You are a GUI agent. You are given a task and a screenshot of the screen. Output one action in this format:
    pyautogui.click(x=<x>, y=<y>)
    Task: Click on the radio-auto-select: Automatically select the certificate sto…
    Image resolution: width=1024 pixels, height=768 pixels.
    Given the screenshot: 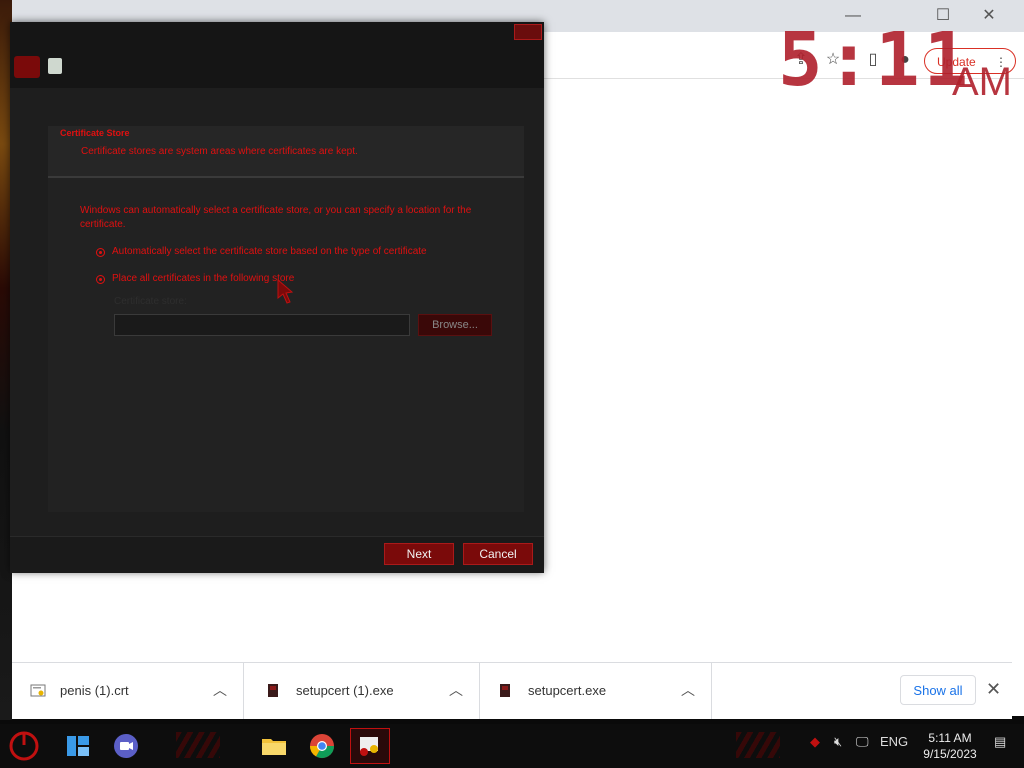 What is the action you would take?
    pyautogui.click(x=306, y=253)
    